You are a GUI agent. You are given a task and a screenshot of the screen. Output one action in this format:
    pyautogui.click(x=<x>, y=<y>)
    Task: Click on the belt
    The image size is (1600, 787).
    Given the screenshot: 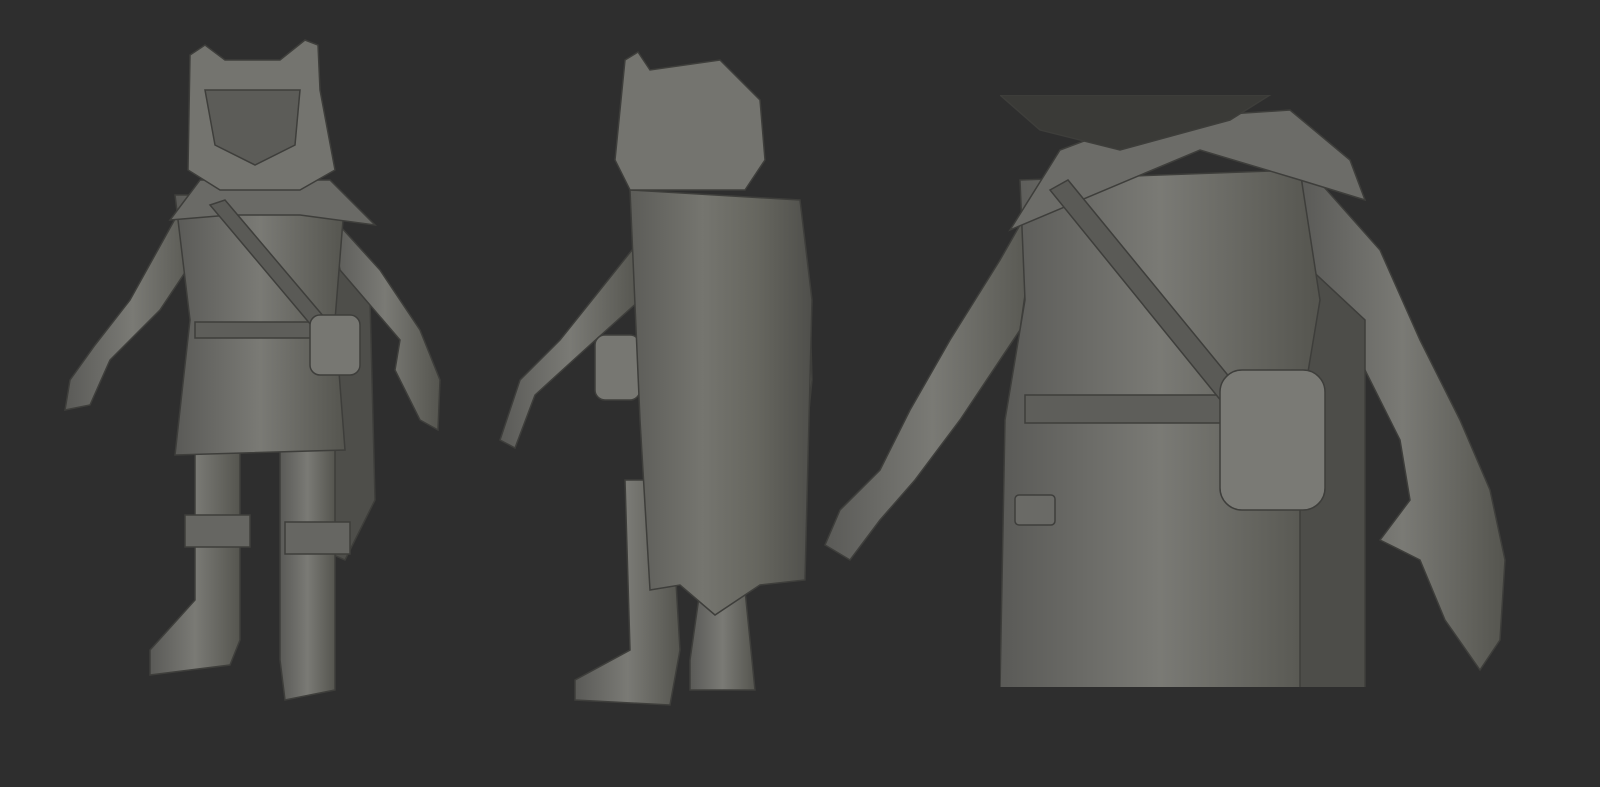 What is the action you would take?
    pyautogui.click(x=1125, y=409)
    